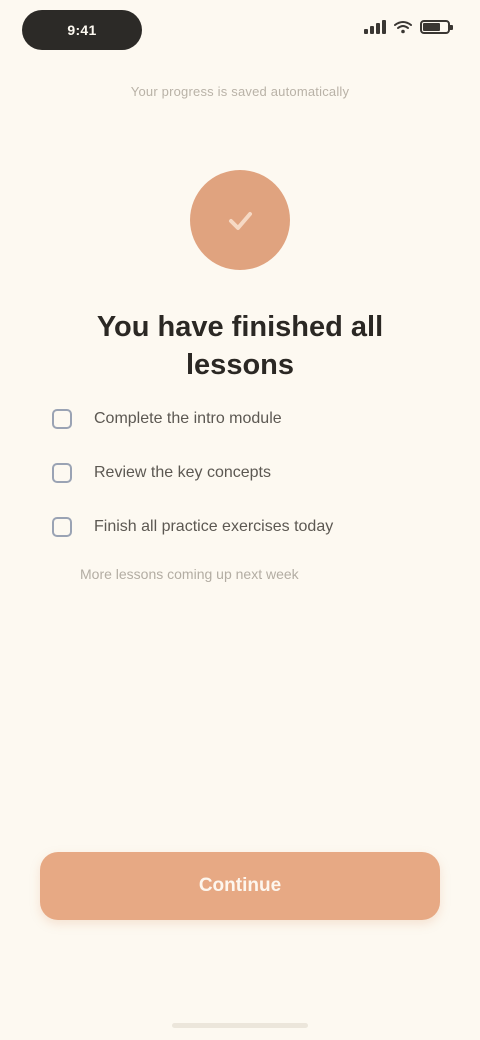  I want to click on checklist-item-label: Complete the intro module, so click(188, 418).